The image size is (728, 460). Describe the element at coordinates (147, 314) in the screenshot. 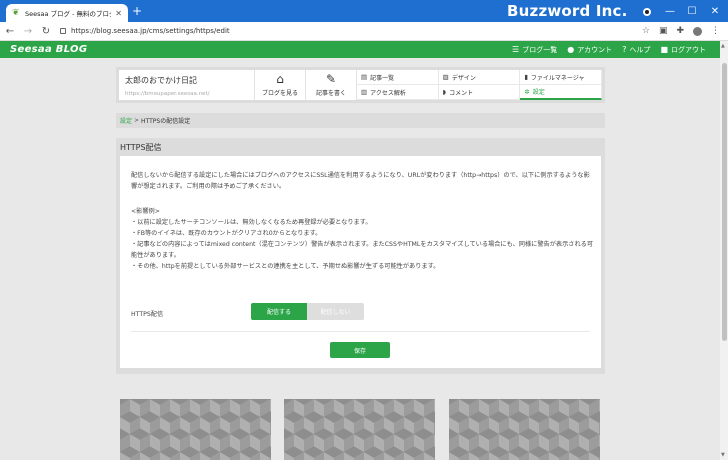

I see `https-label: HTTPS配信` at that location.